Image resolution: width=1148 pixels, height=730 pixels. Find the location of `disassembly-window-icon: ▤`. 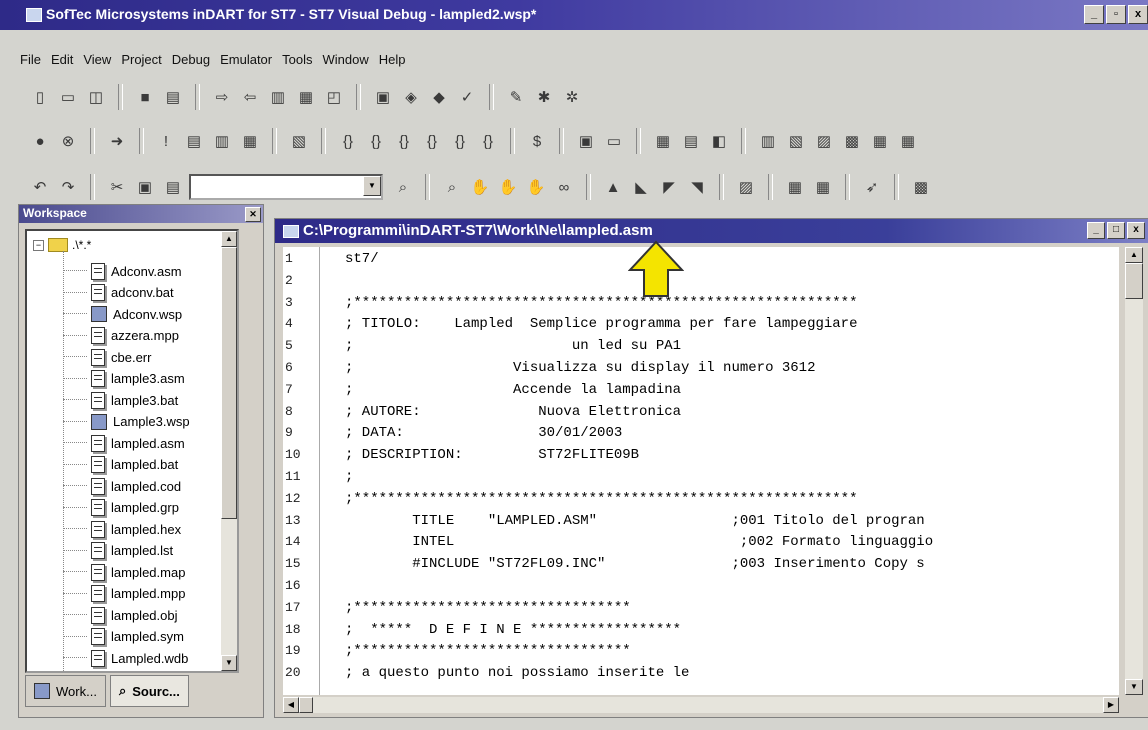

disassembly-window-icon: ▤ is located at coordinates (691, 141).